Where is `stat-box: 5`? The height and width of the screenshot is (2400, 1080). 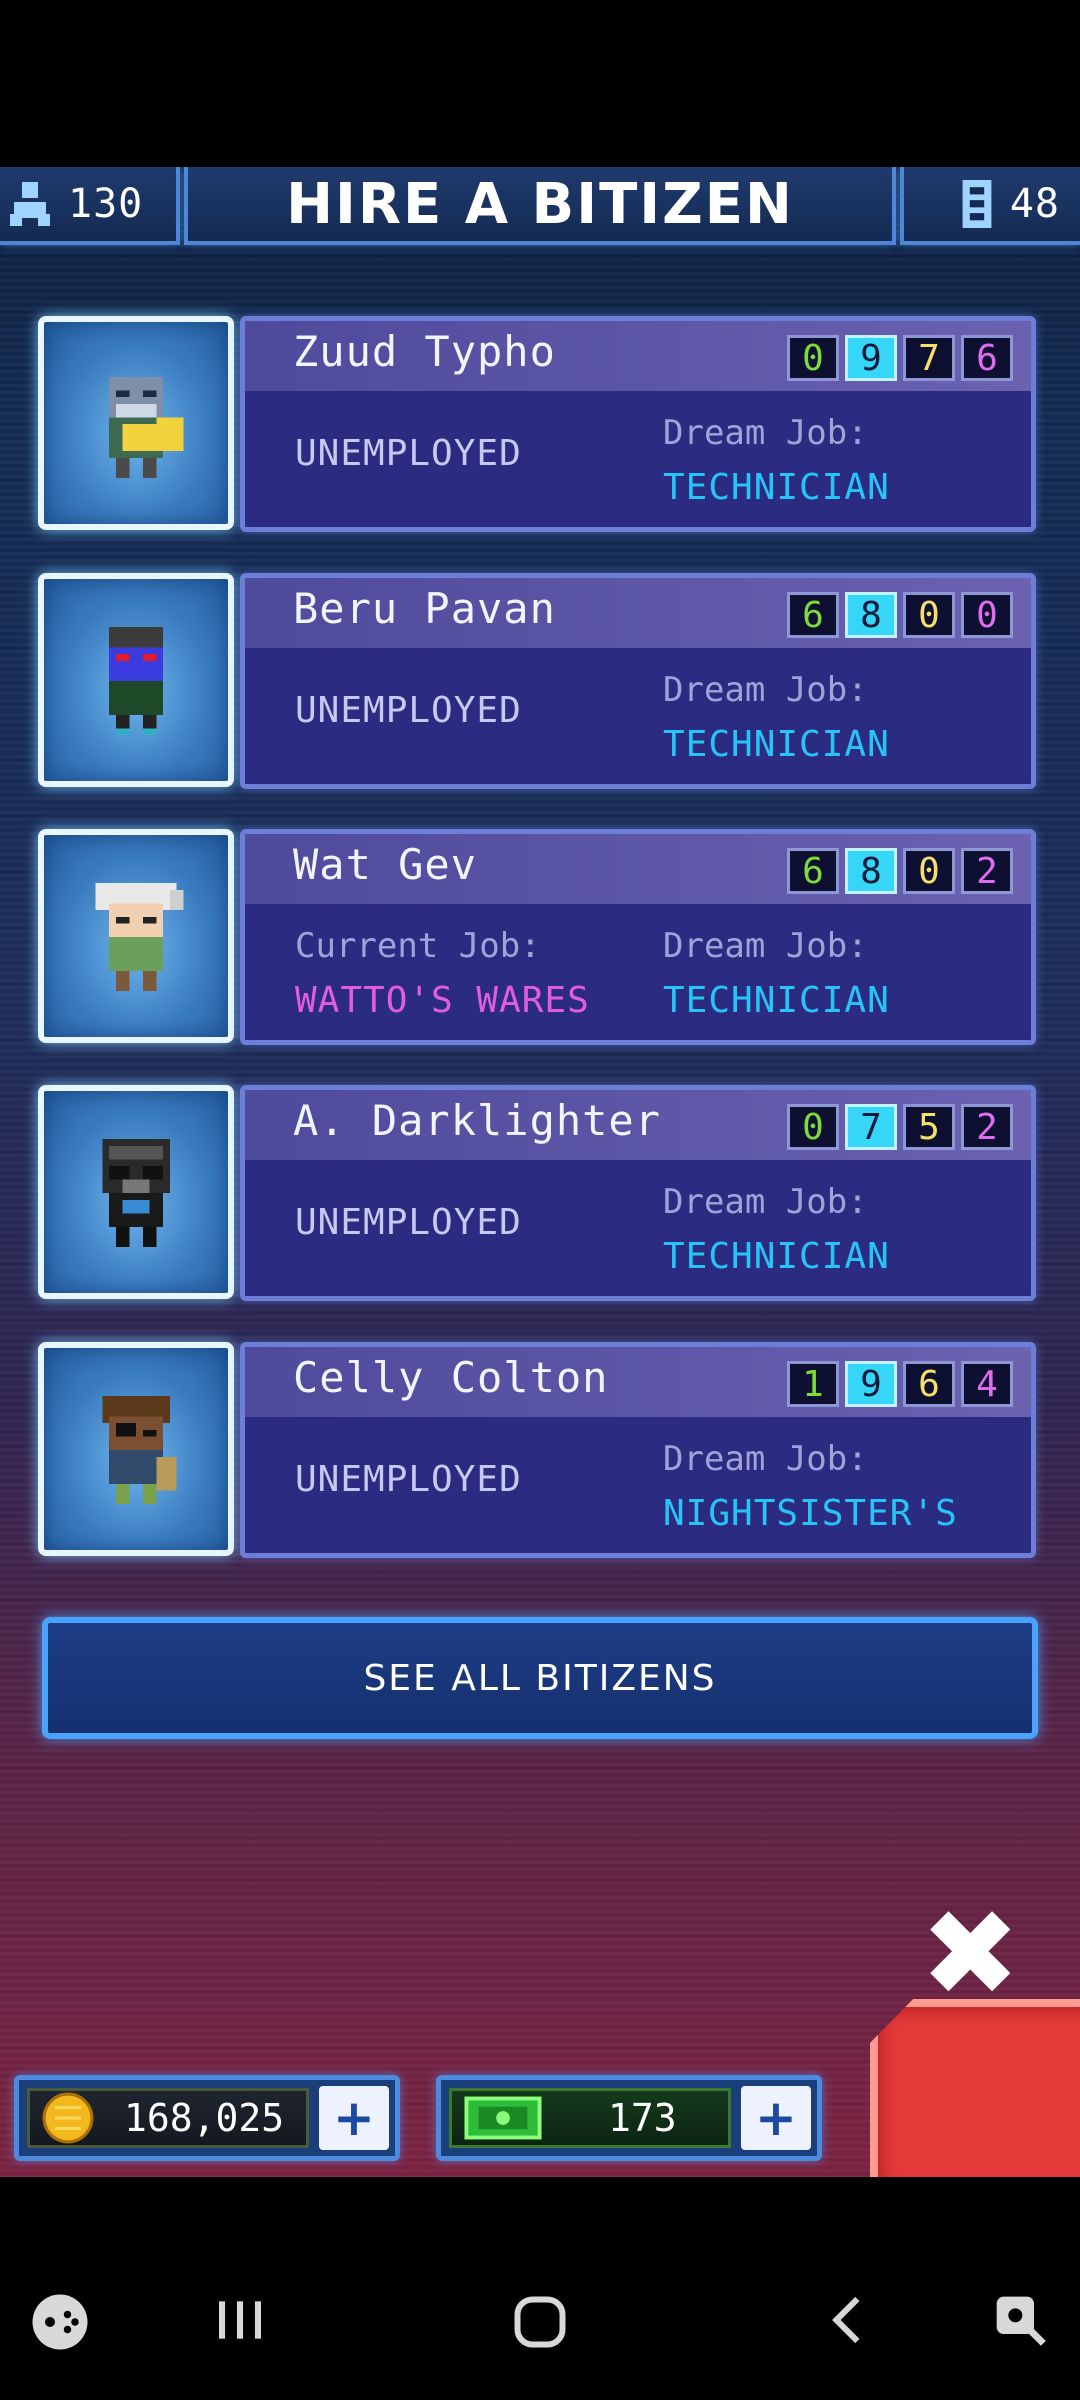 stat-box: 5 is located at coordinates (929, 1127).